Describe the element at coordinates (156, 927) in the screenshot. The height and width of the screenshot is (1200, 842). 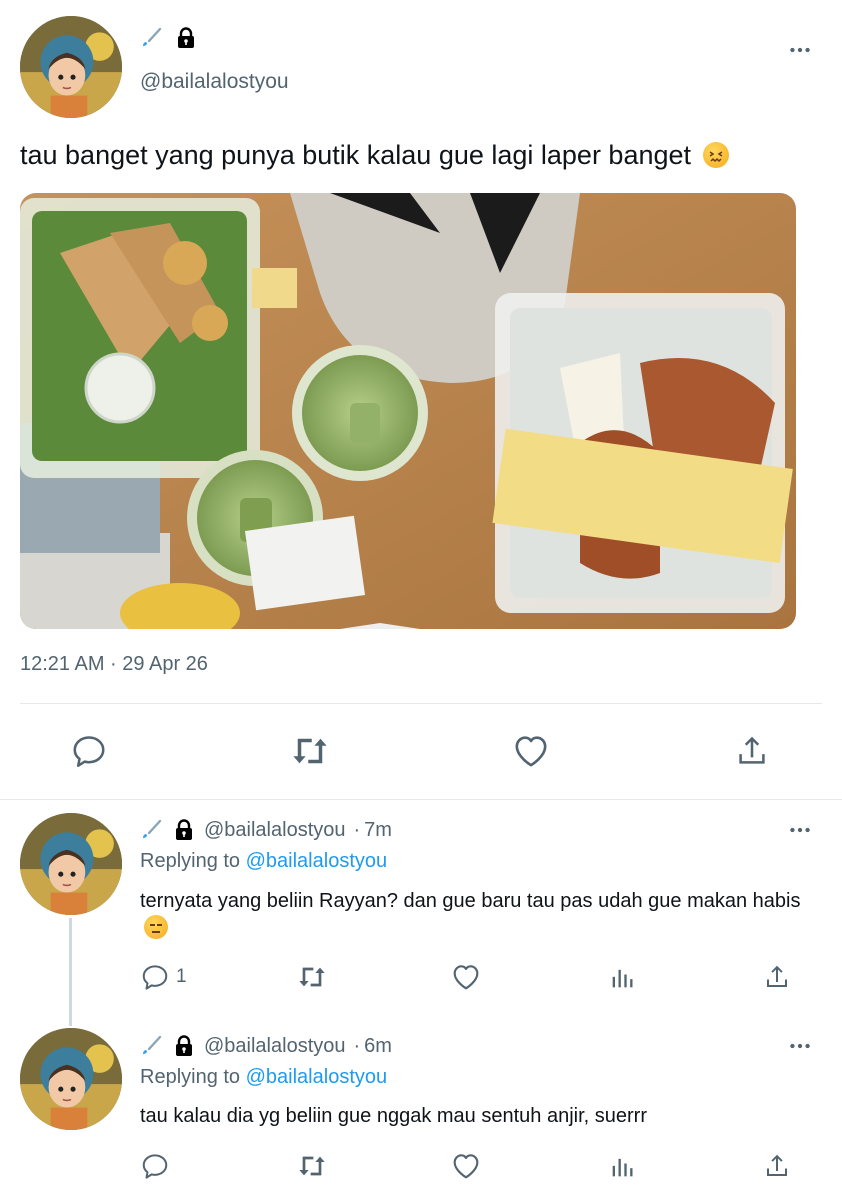
I see `emoji-expressionless` at that location.